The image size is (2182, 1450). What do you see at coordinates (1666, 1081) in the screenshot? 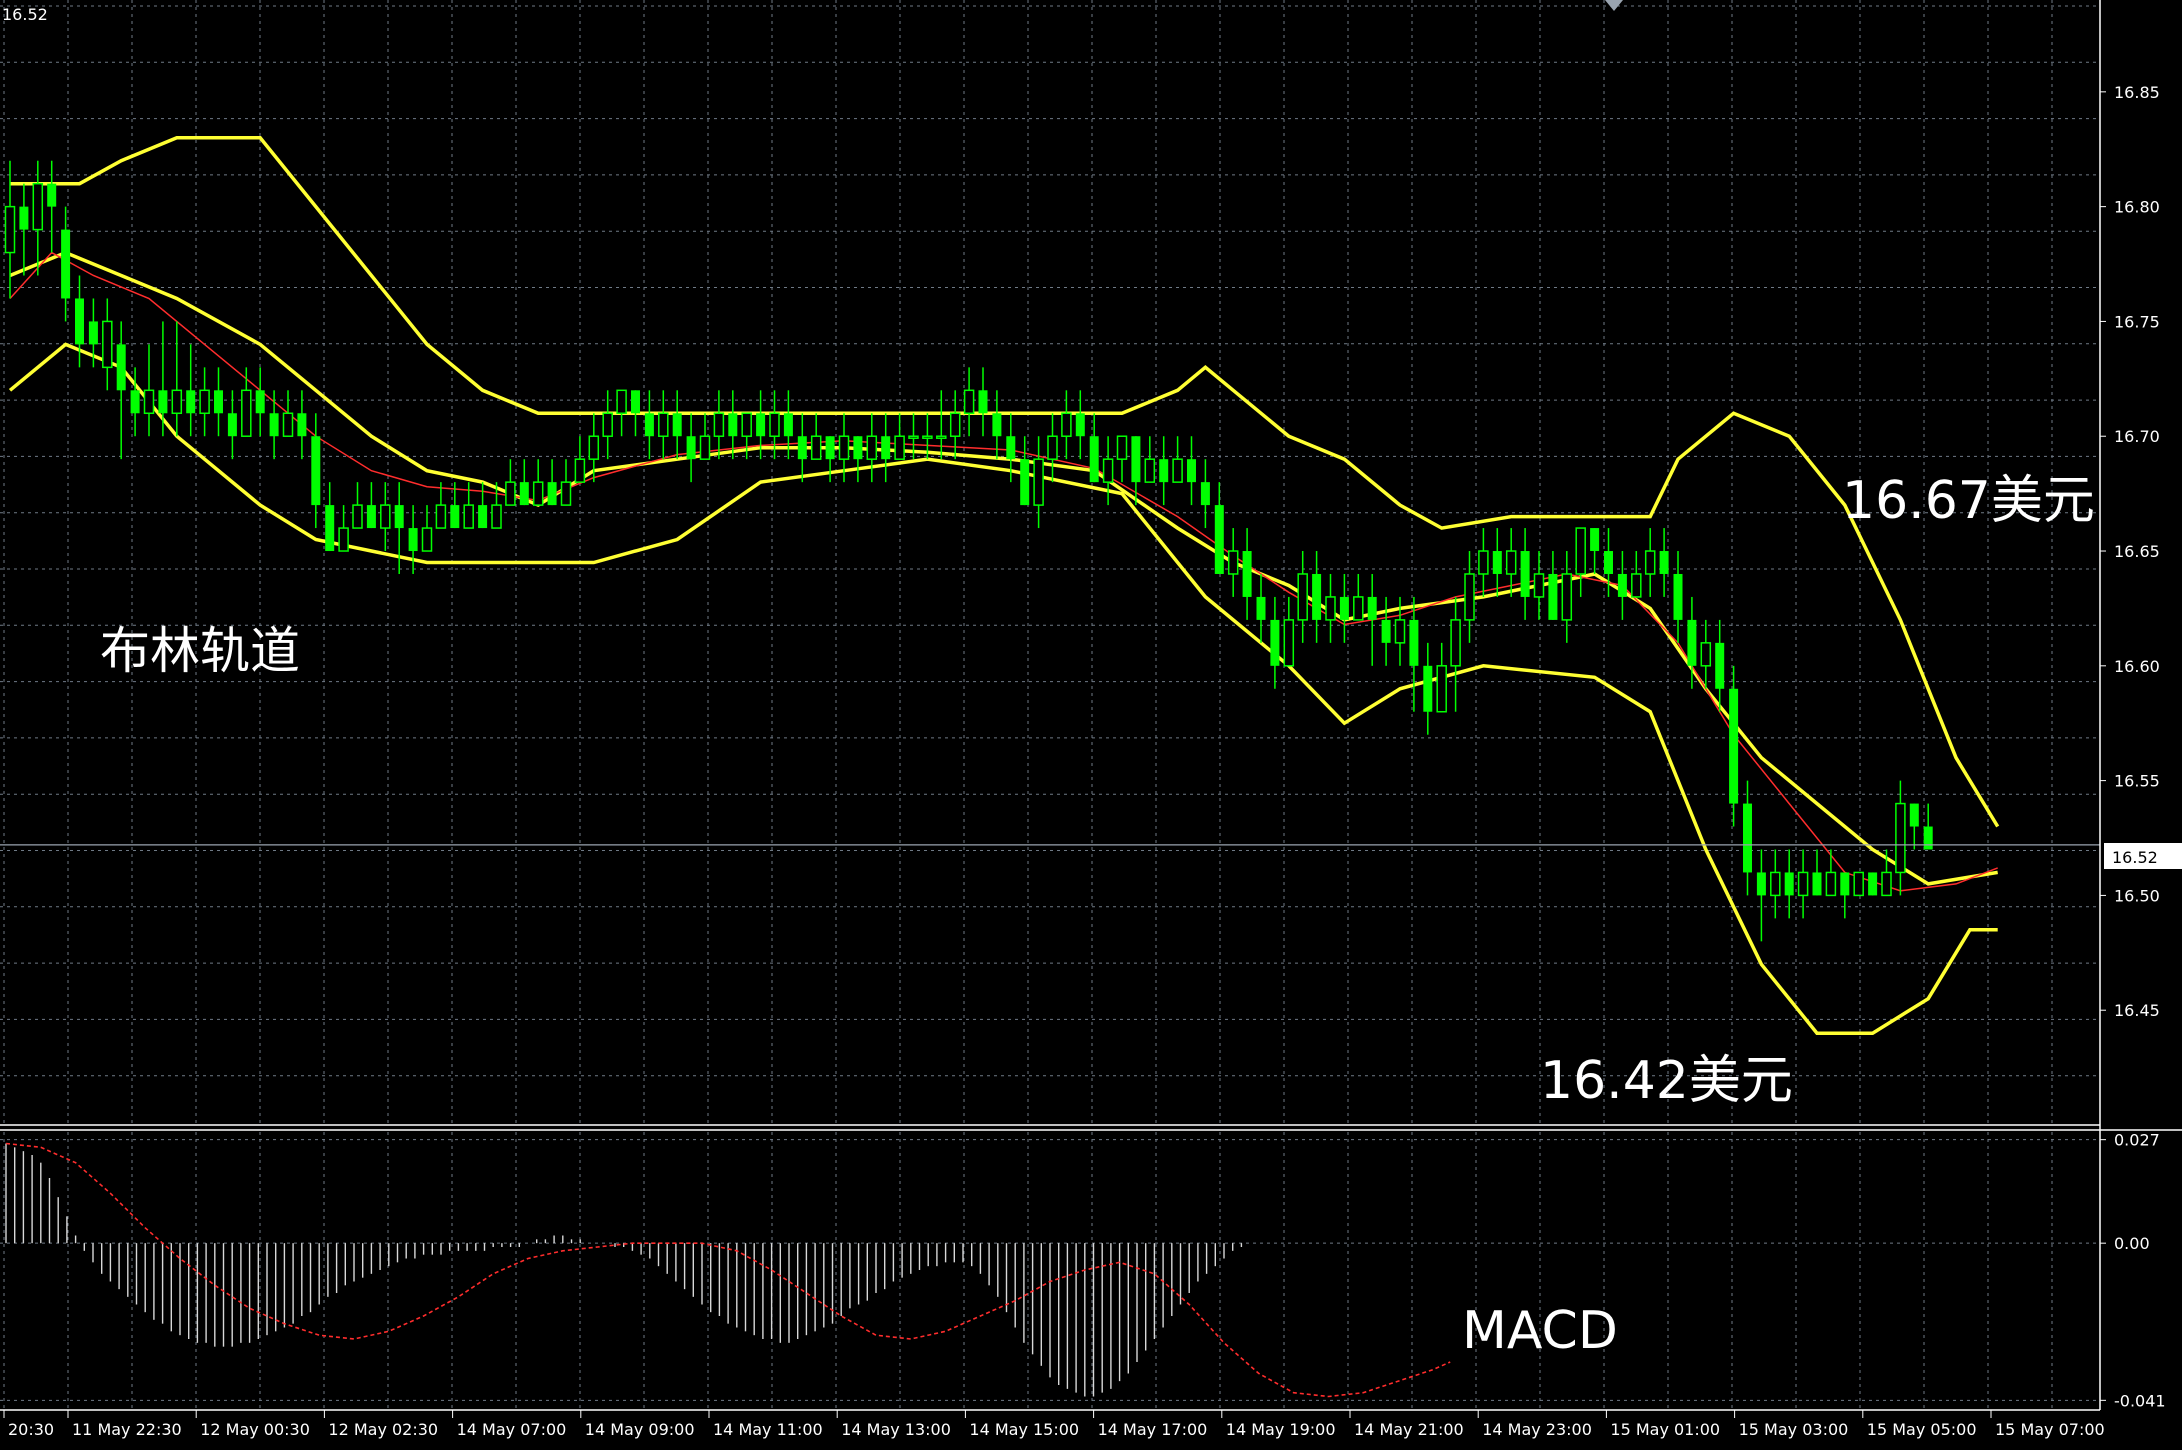
I see `lower-price-annotation: 16.42美元` at bounding box center [1666, 1081].